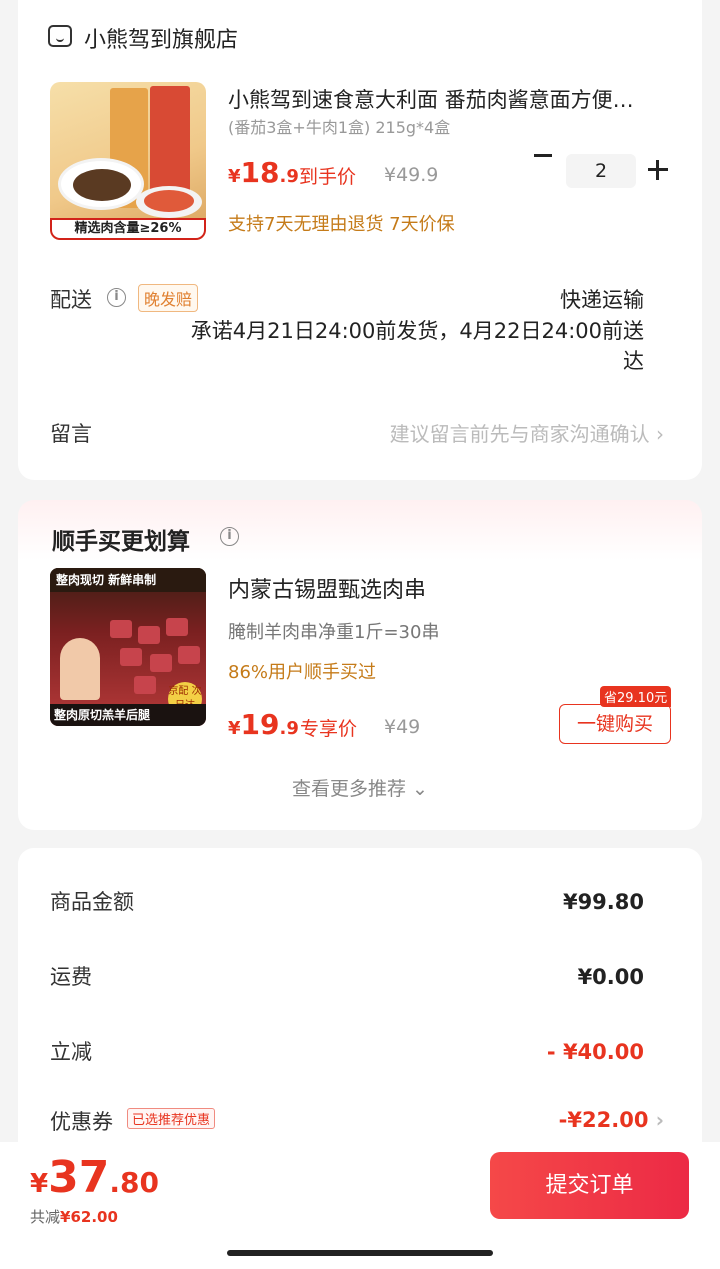  Describe the element at coordinates (327, 588) in the screenshot. I see `recommendation-title: 内蒙古锡盟甄选肉串` at that location.